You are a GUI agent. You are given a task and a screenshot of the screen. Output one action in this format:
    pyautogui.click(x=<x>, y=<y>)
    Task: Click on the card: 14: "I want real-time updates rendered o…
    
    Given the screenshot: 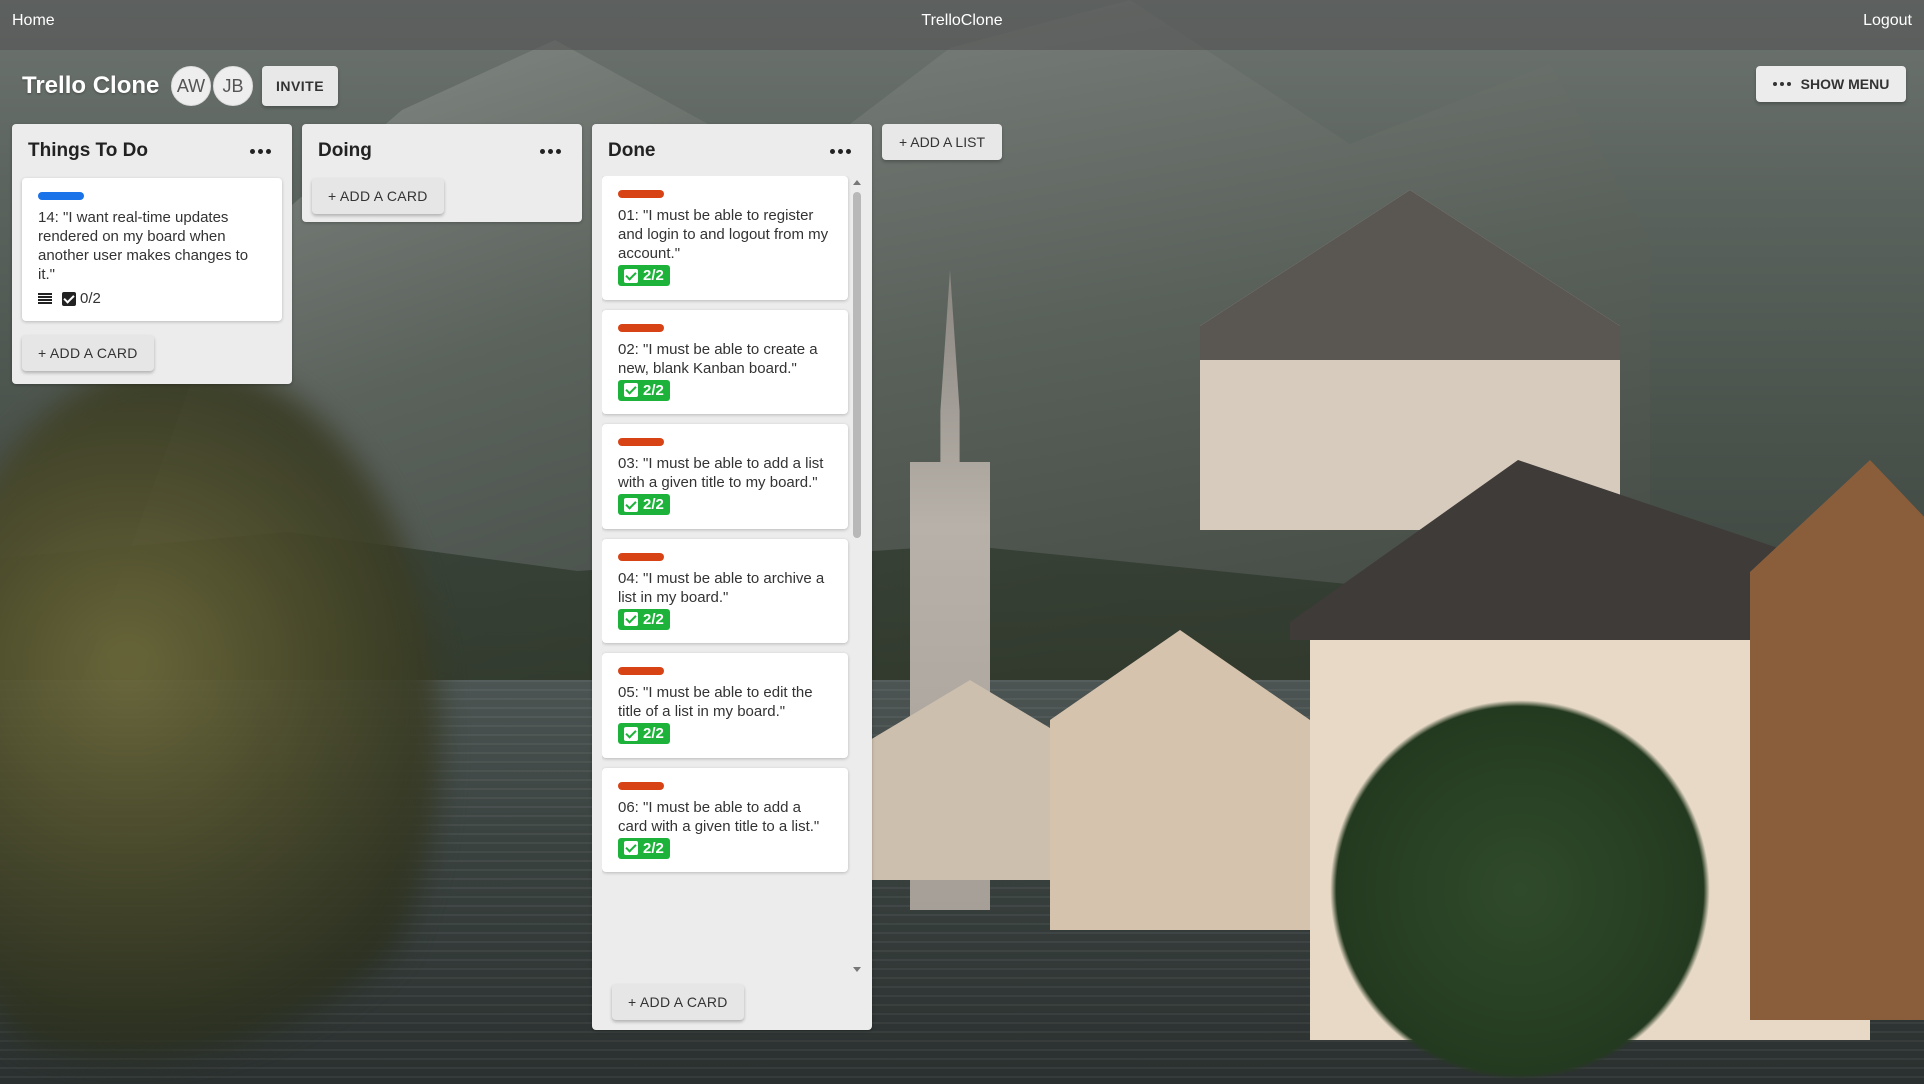 What is the action you would take?
    pyautogui.click(x=152, y=249)
    